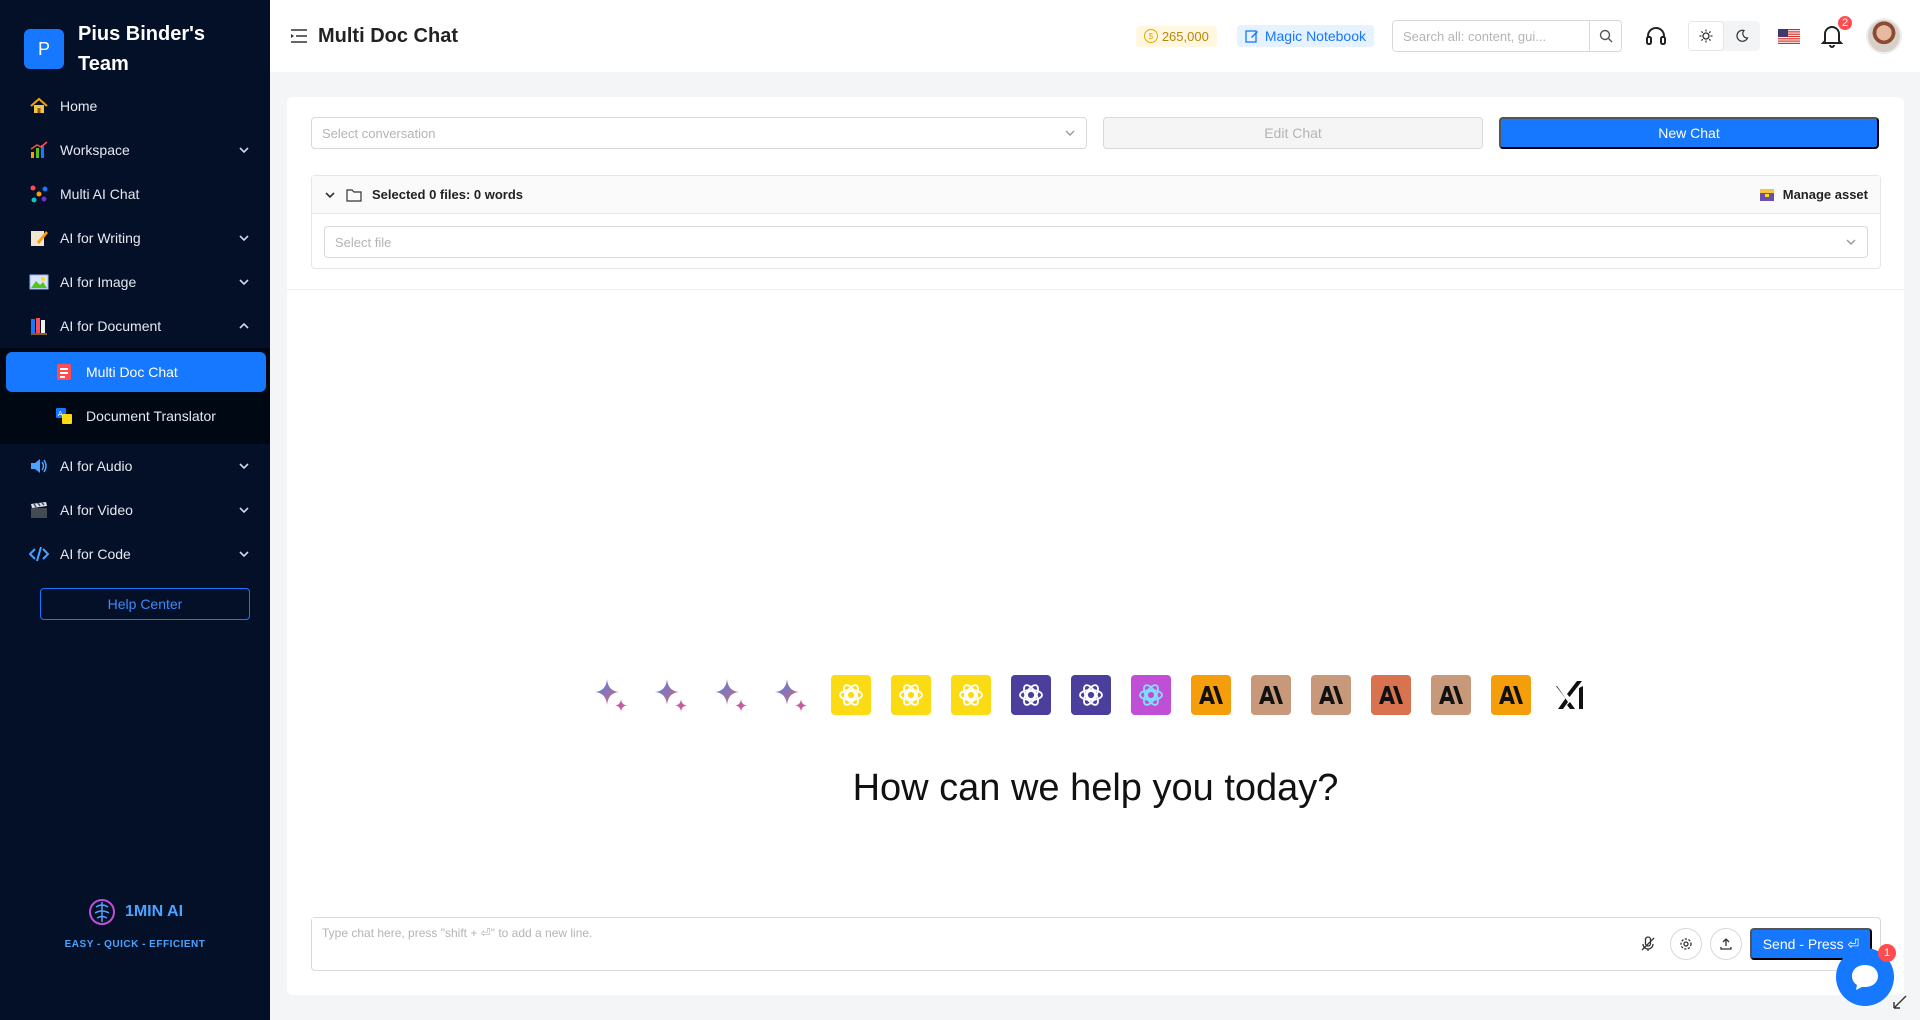 The width and height of the screenshot is (1920, 1020). I want to click on new-chat-button: New Chat, so click(1689, 133).